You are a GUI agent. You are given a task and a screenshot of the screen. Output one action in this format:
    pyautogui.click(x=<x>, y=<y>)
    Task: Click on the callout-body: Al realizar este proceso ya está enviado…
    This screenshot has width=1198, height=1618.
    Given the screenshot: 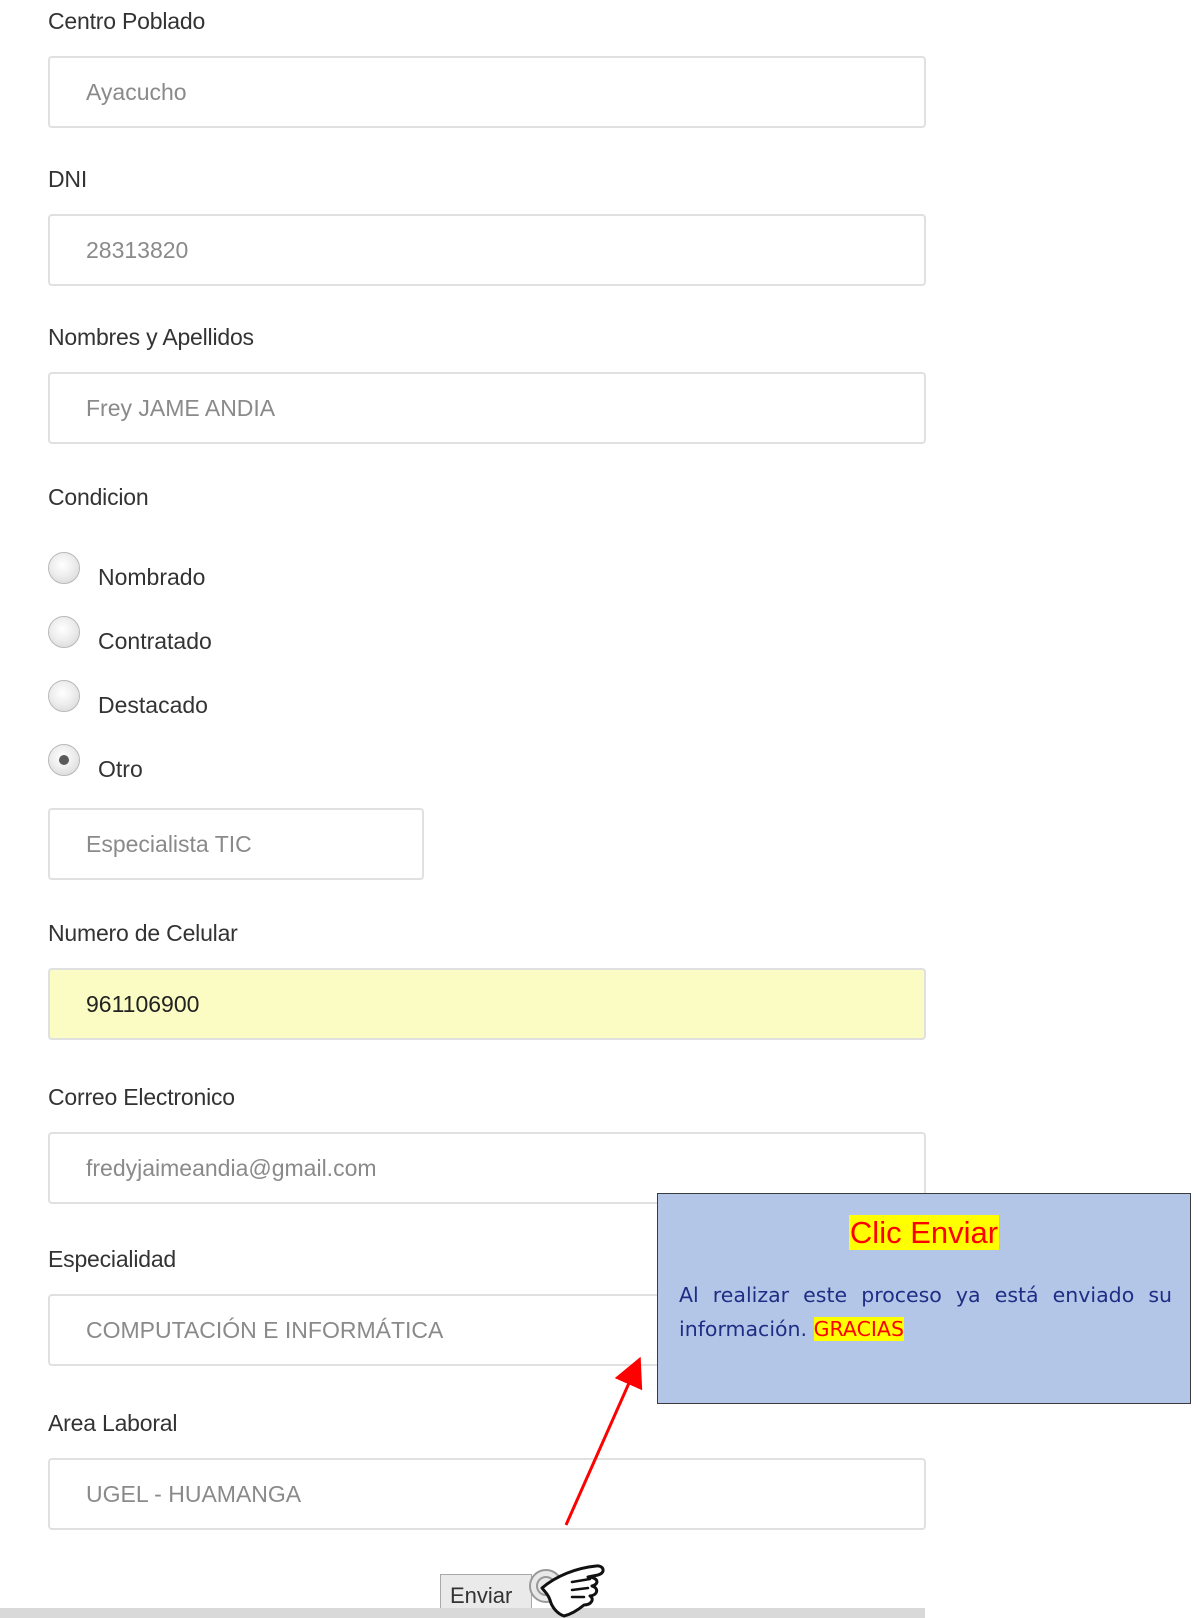 What is the action you would take?
    pyautogui.click(x=925, y=1312)
    